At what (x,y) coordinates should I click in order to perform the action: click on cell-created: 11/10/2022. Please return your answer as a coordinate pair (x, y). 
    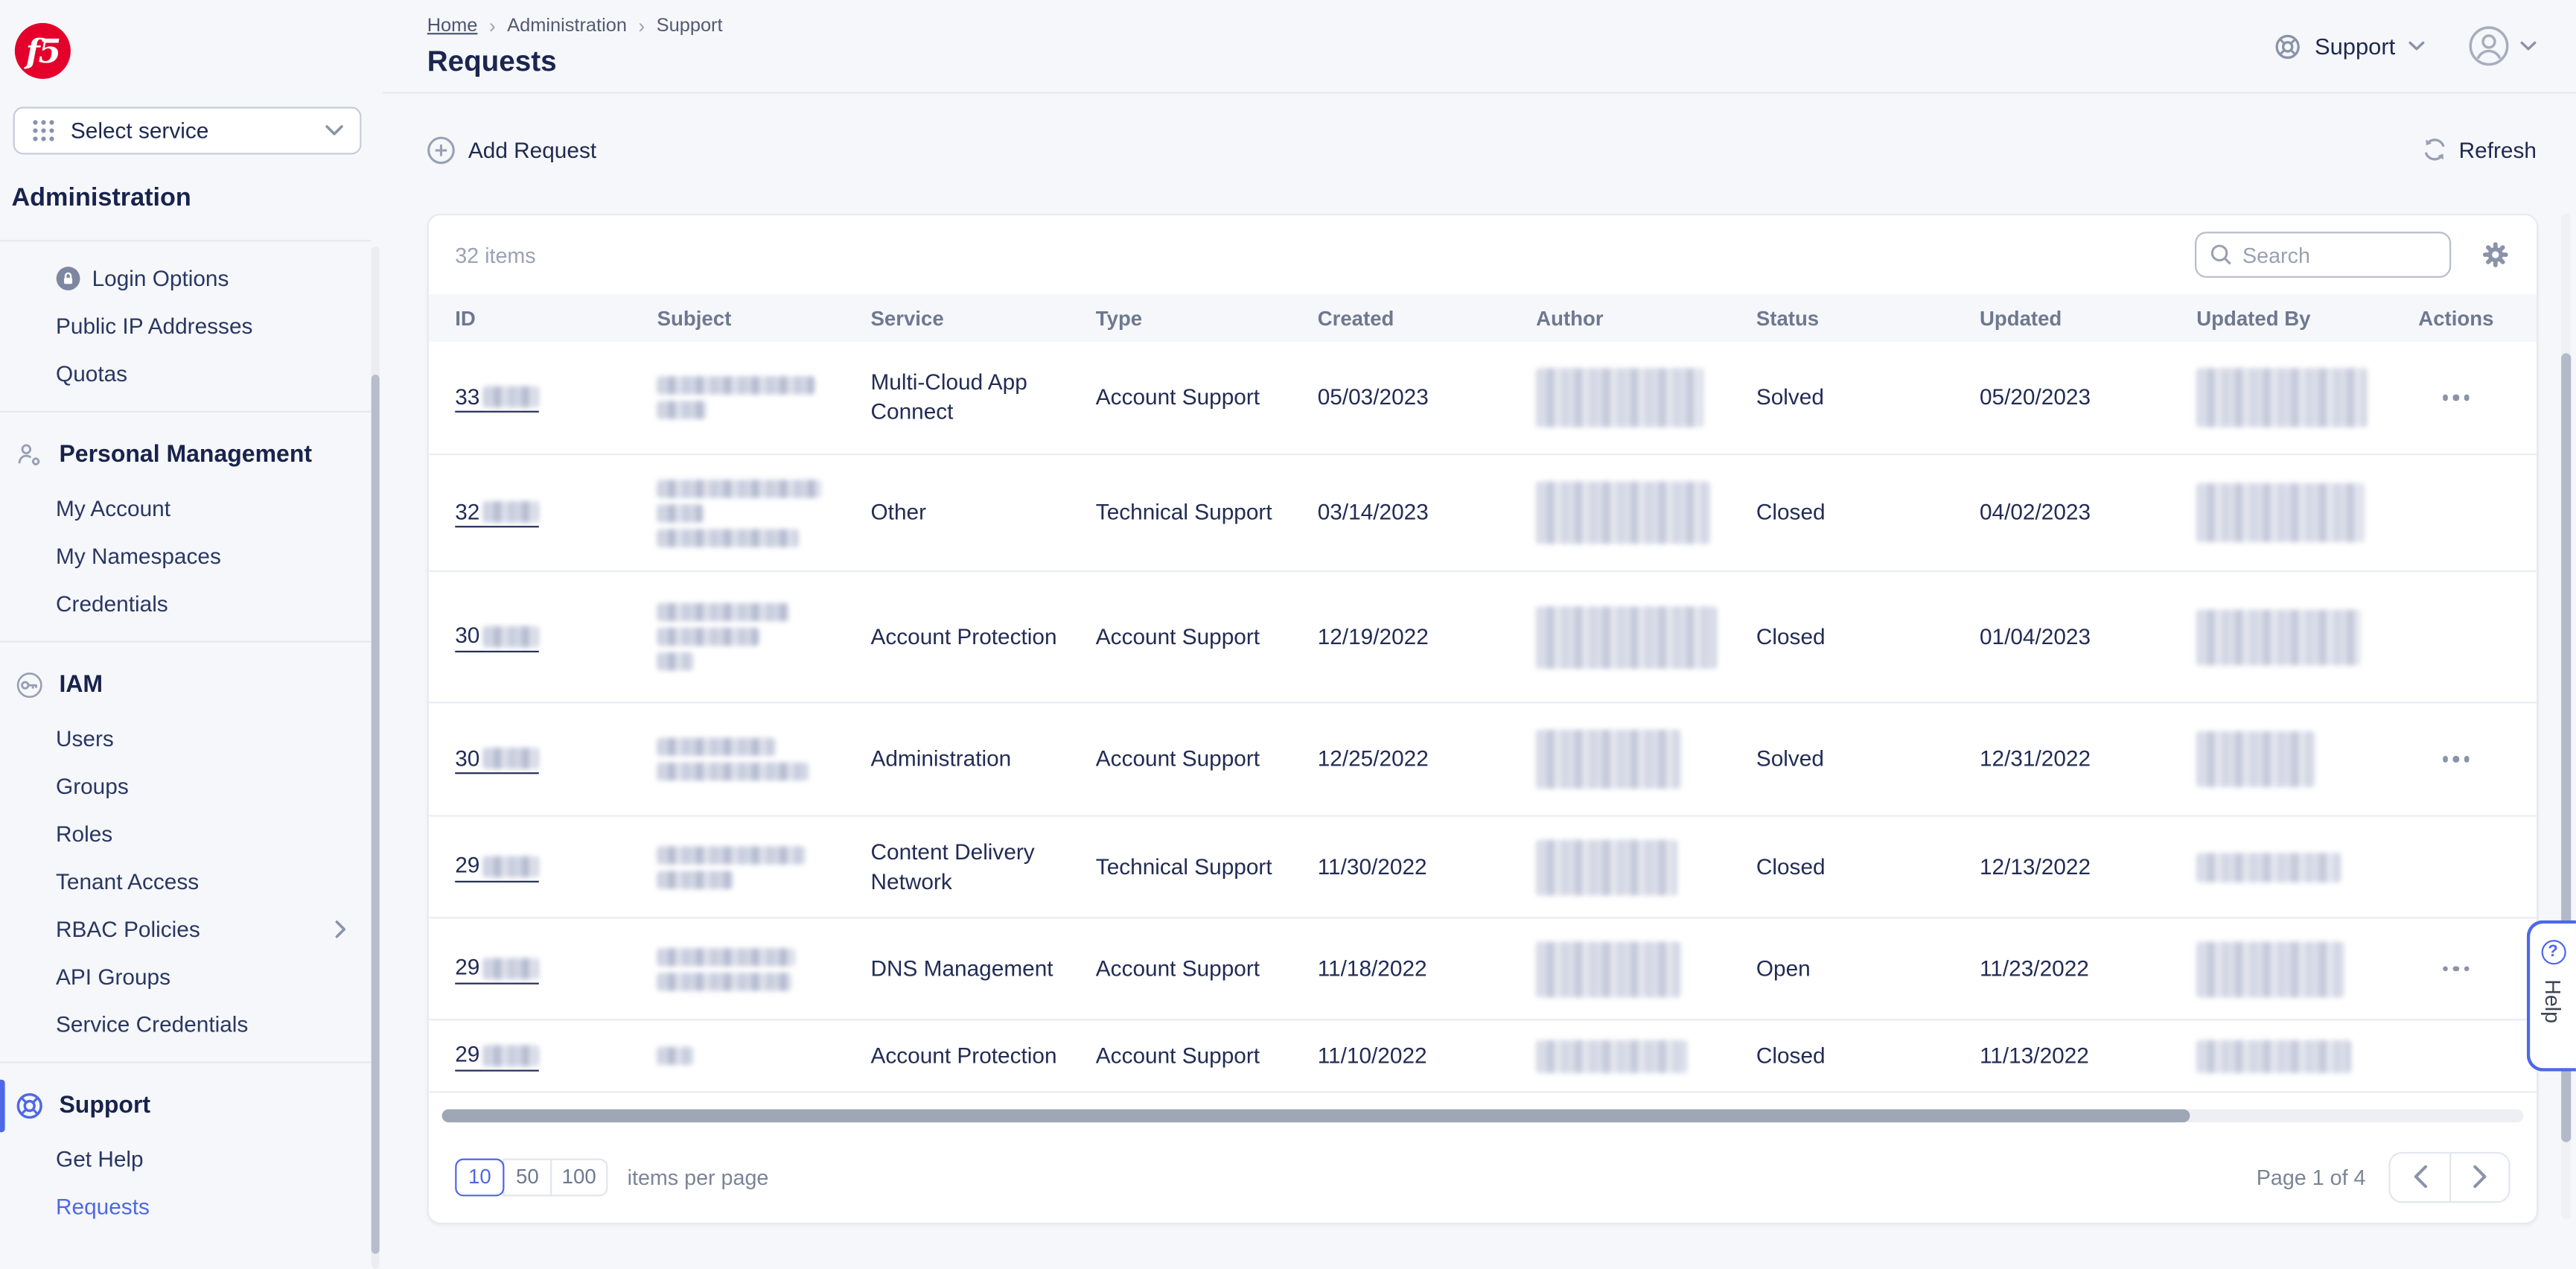
    Looking at the image, I should click on (1372, 1055).